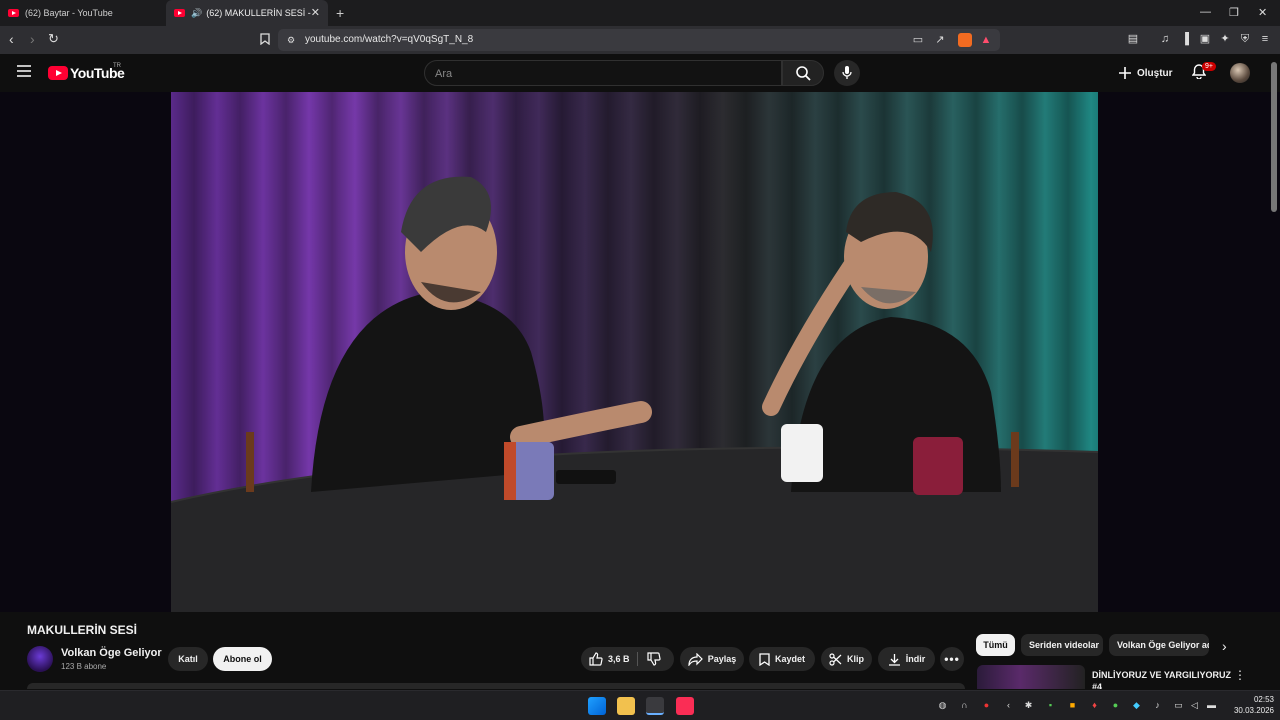 The width and height of the screenshot is (1280, 720). I want to click on country-code: TR, so click(117, 66).